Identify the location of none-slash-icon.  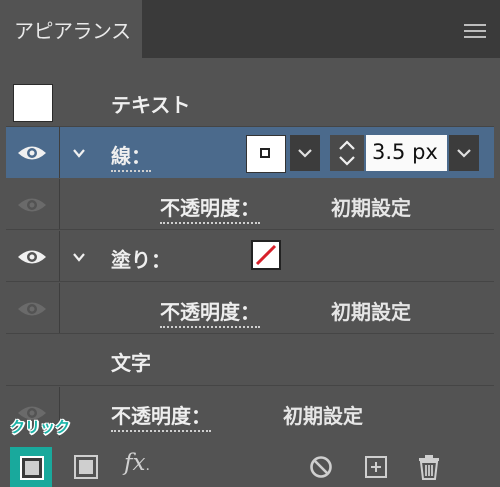
(266, 255).